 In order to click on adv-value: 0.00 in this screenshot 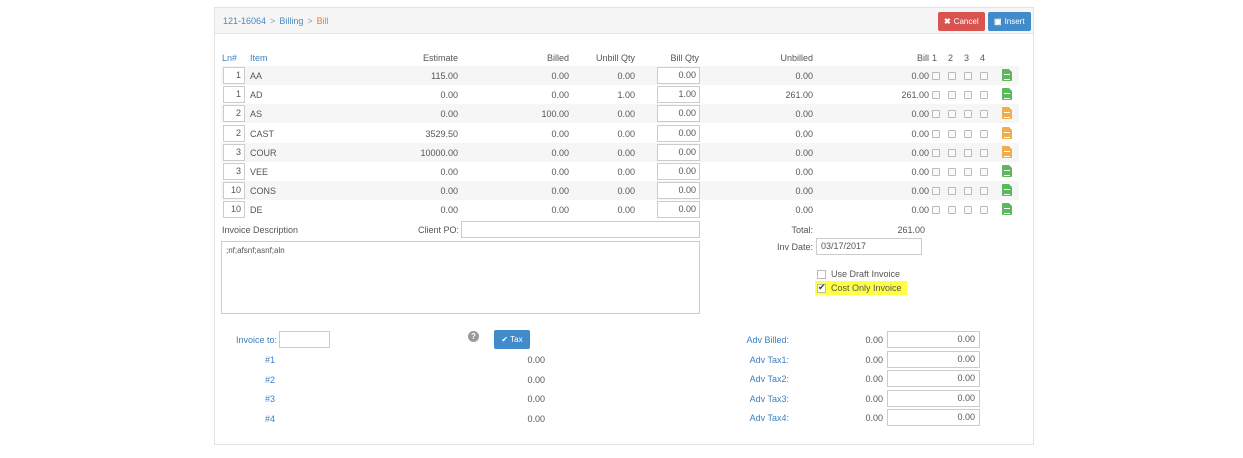, I will do `click(874, 379)`.